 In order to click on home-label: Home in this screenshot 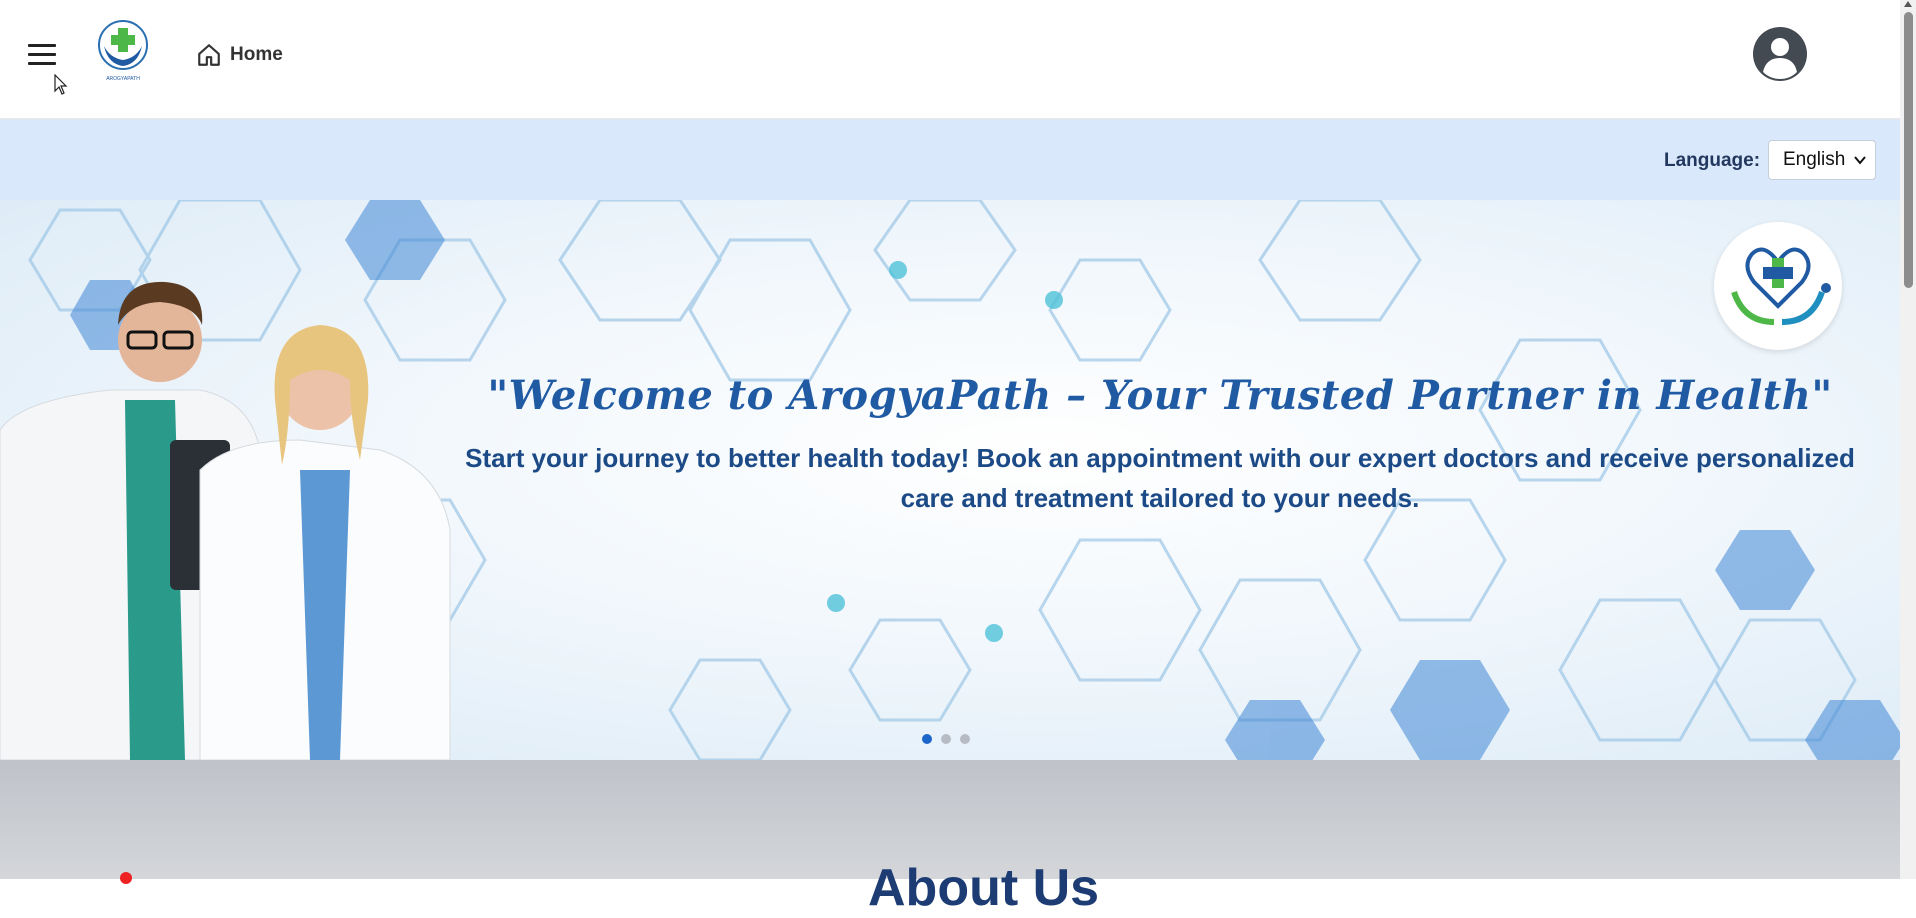, I will do `click(256, 54)`.